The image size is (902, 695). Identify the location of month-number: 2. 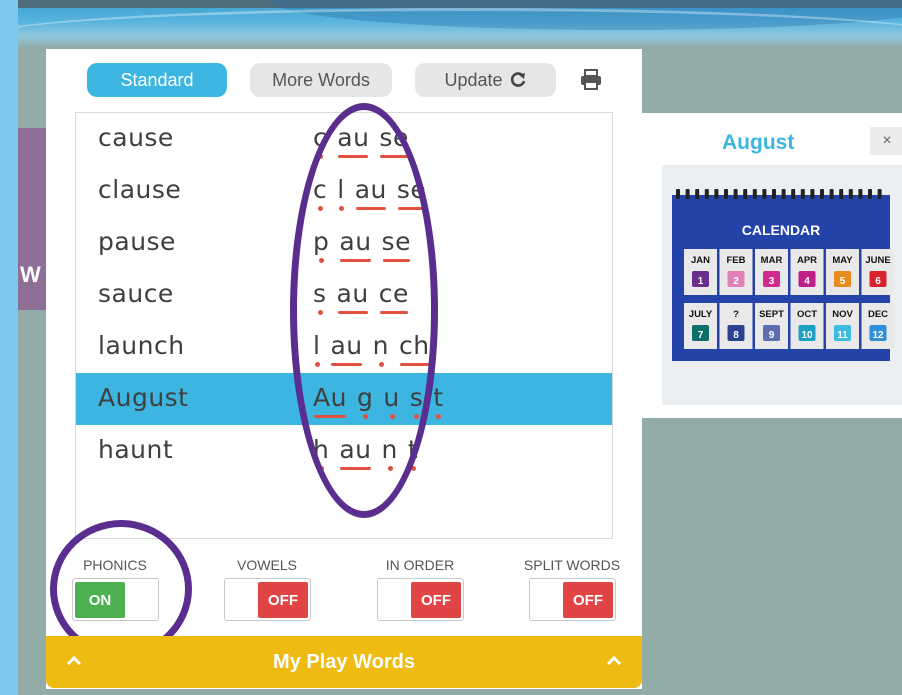
(736, 281).